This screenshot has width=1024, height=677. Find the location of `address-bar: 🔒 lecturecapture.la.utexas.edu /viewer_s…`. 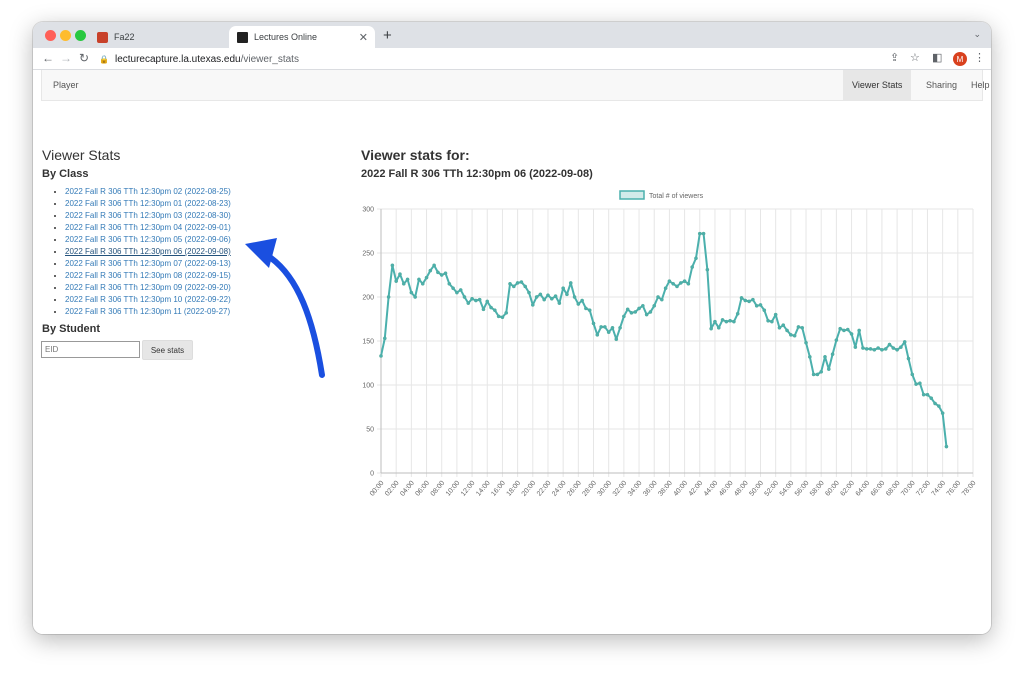

address-bar: 🔒 lecturecapture.la.utexas.edu /viewer_s… is located at coordinates (489, 59).